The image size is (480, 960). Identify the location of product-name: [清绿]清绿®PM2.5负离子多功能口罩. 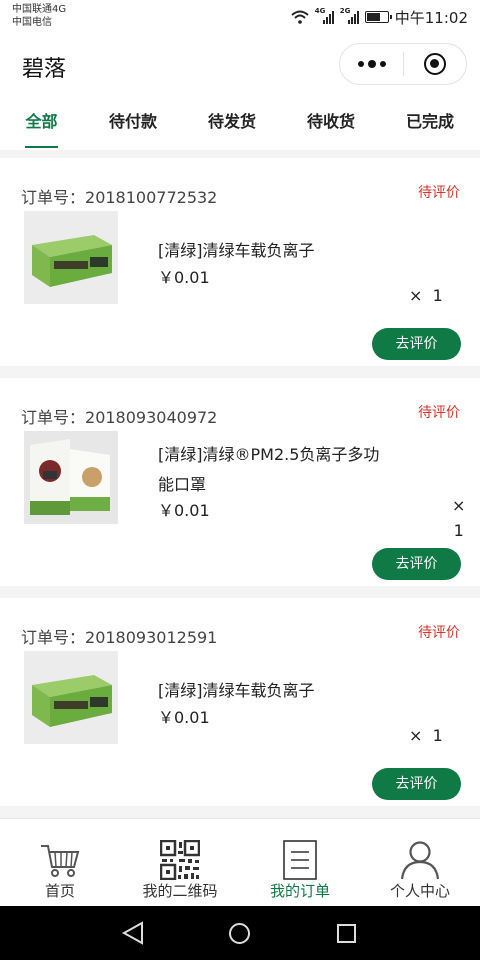
(269, 469).